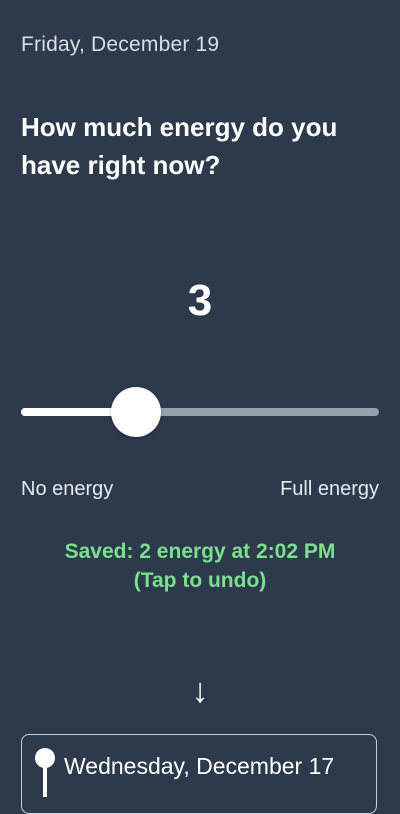  I want to click on slider-thumb, so click(136, 412).